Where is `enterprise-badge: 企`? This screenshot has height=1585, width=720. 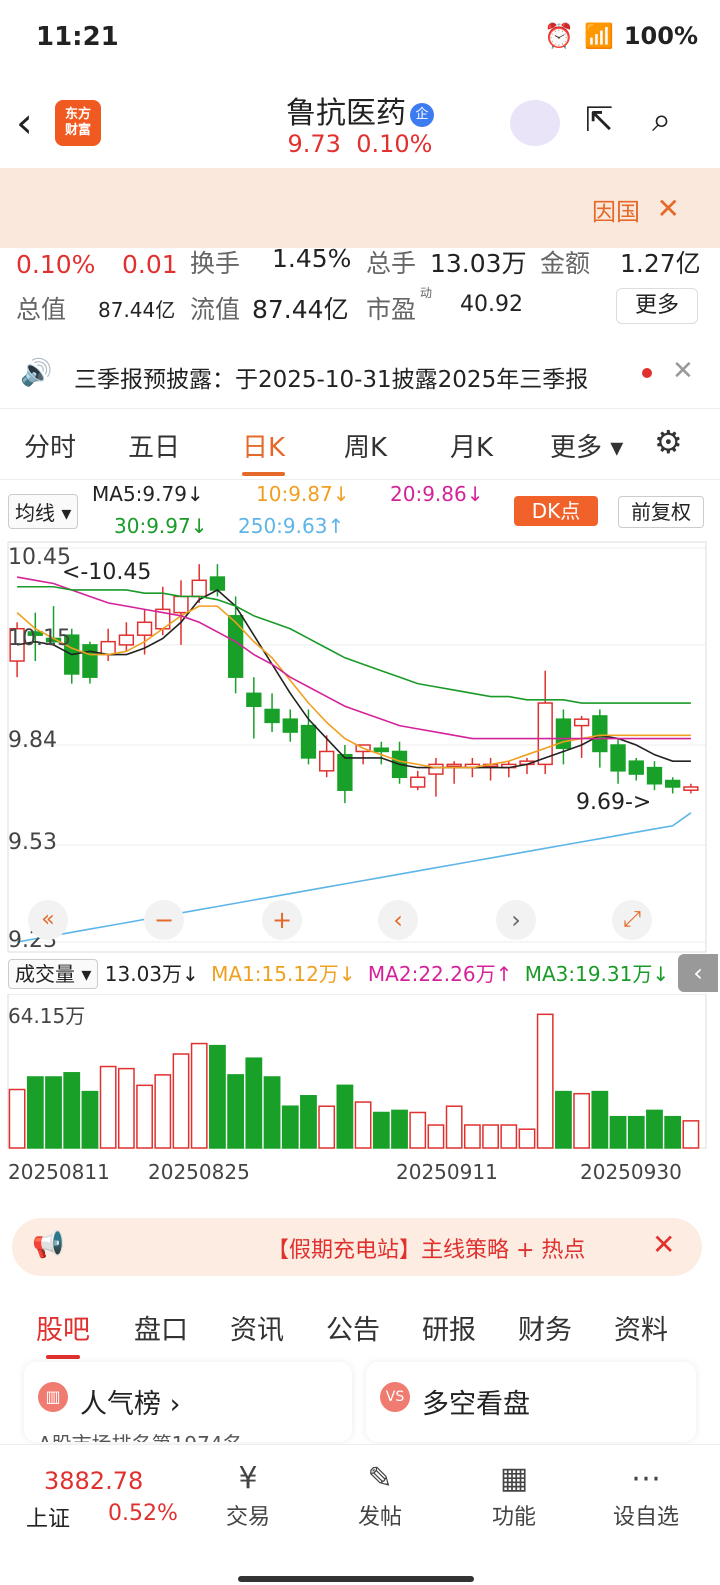 enterprise-badge: 企 is located at coordinates (422, 114).